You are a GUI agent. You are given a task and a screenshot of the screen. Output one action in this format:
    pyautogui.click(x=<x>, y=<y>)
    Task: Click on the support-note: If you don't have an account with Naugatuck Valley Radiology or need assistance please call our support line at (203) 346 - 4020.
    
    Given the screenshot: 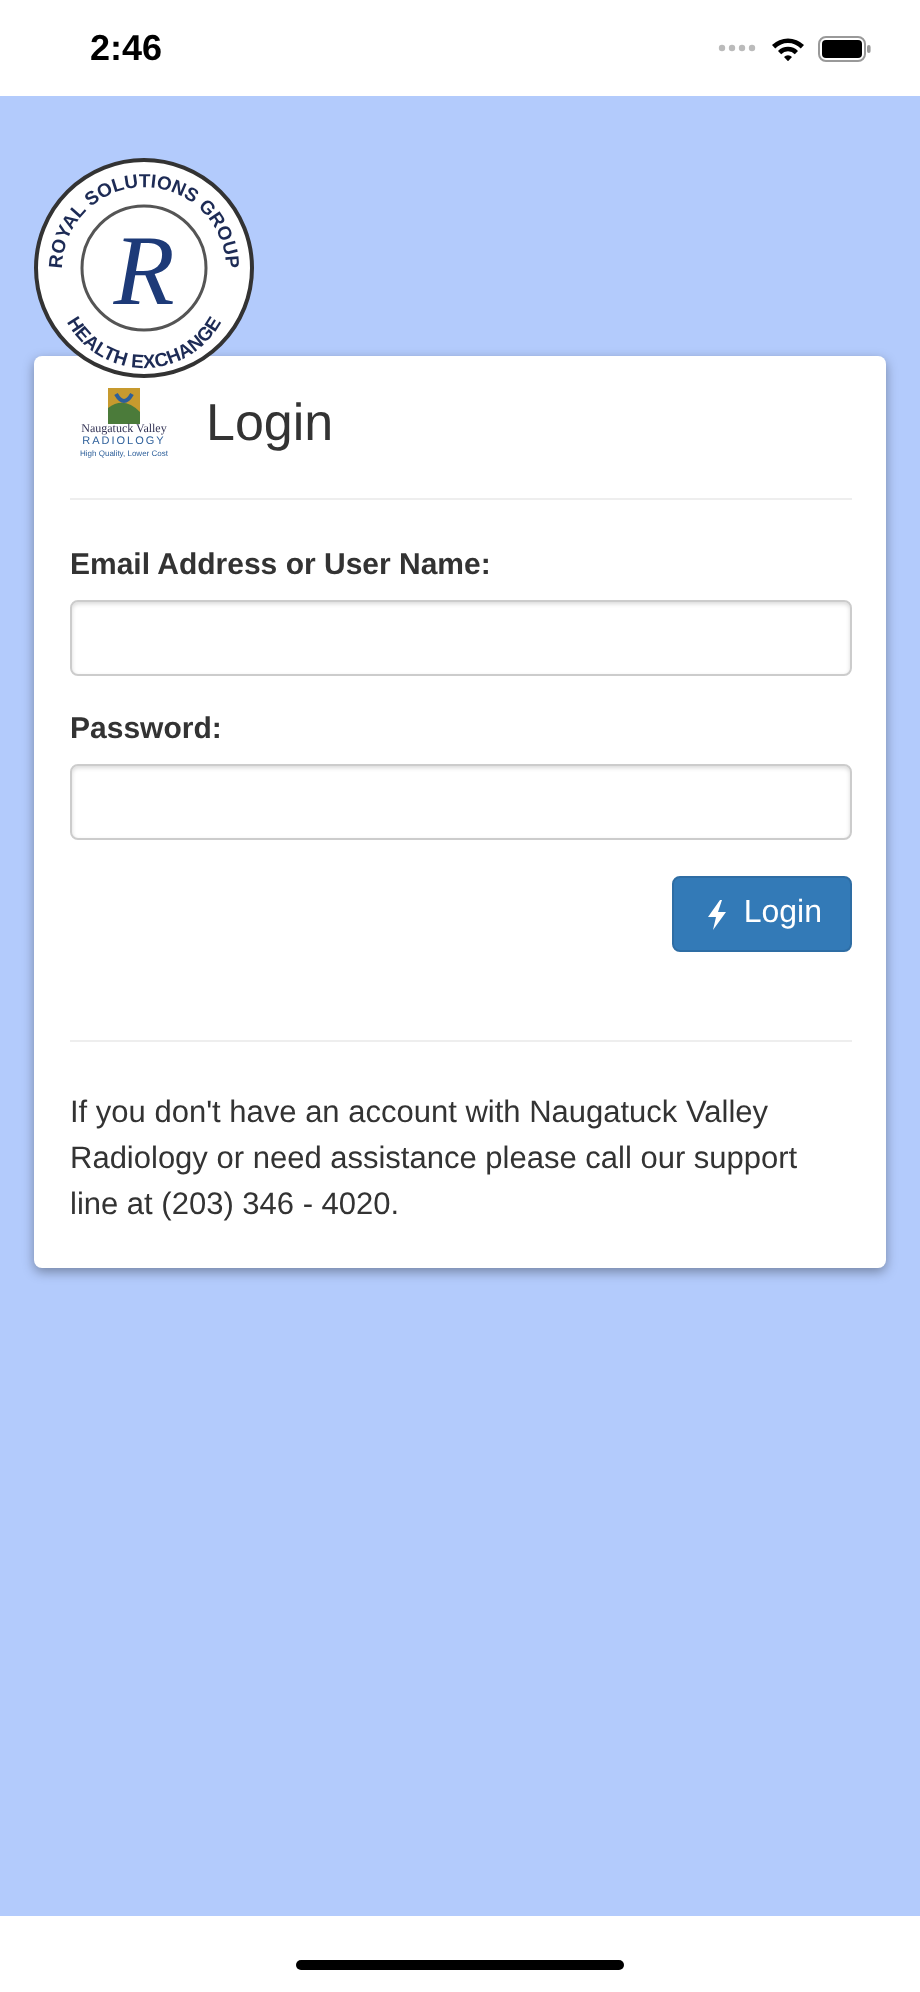 What is the action you would take?
    pyautogui.click(x=435, y=1160)
    